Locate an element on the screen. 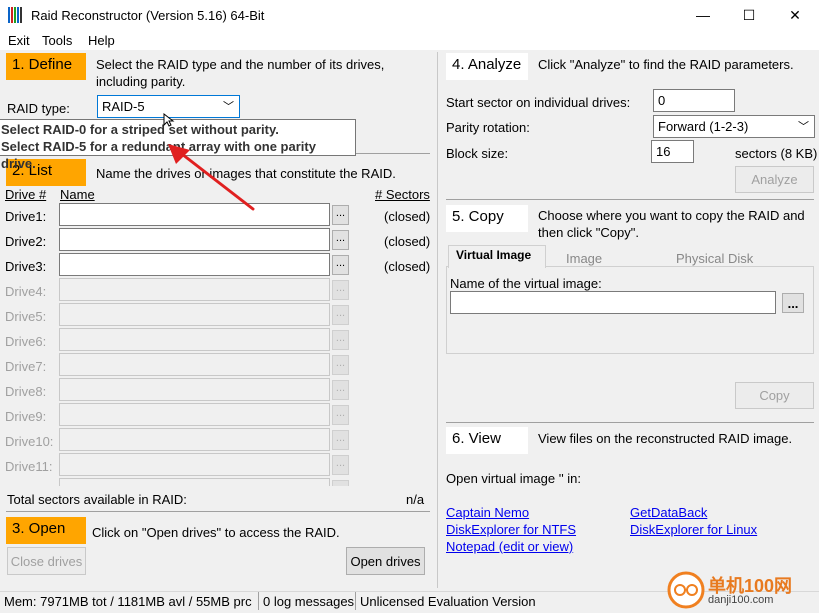 Image resolution: width=819 pixels, height=613 pixels. column-sectors-header: # Sectors is located at coordinates (402, 194).